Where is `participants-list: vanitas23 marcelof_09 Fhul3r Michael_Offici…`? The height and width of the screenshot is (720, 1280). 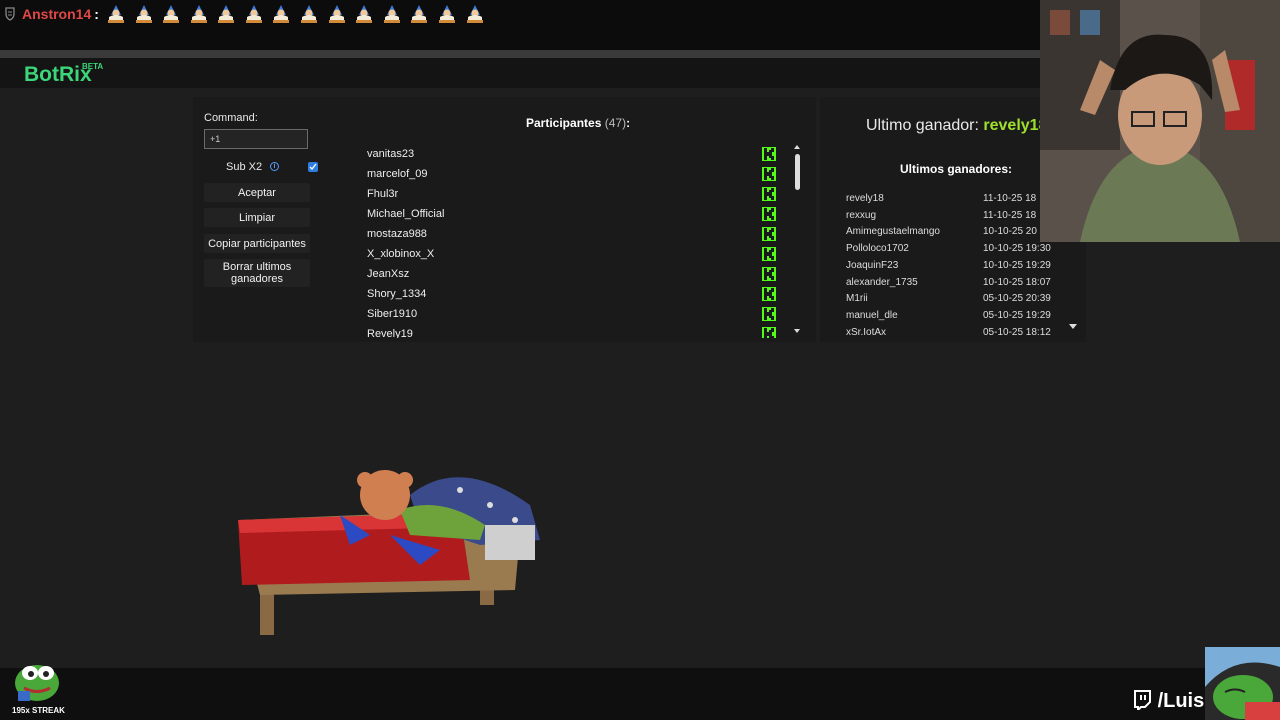
participants-list: vanitas23 marcelof_09 Fhul3r Michael_Offici… is located at coordinates (573, 241).